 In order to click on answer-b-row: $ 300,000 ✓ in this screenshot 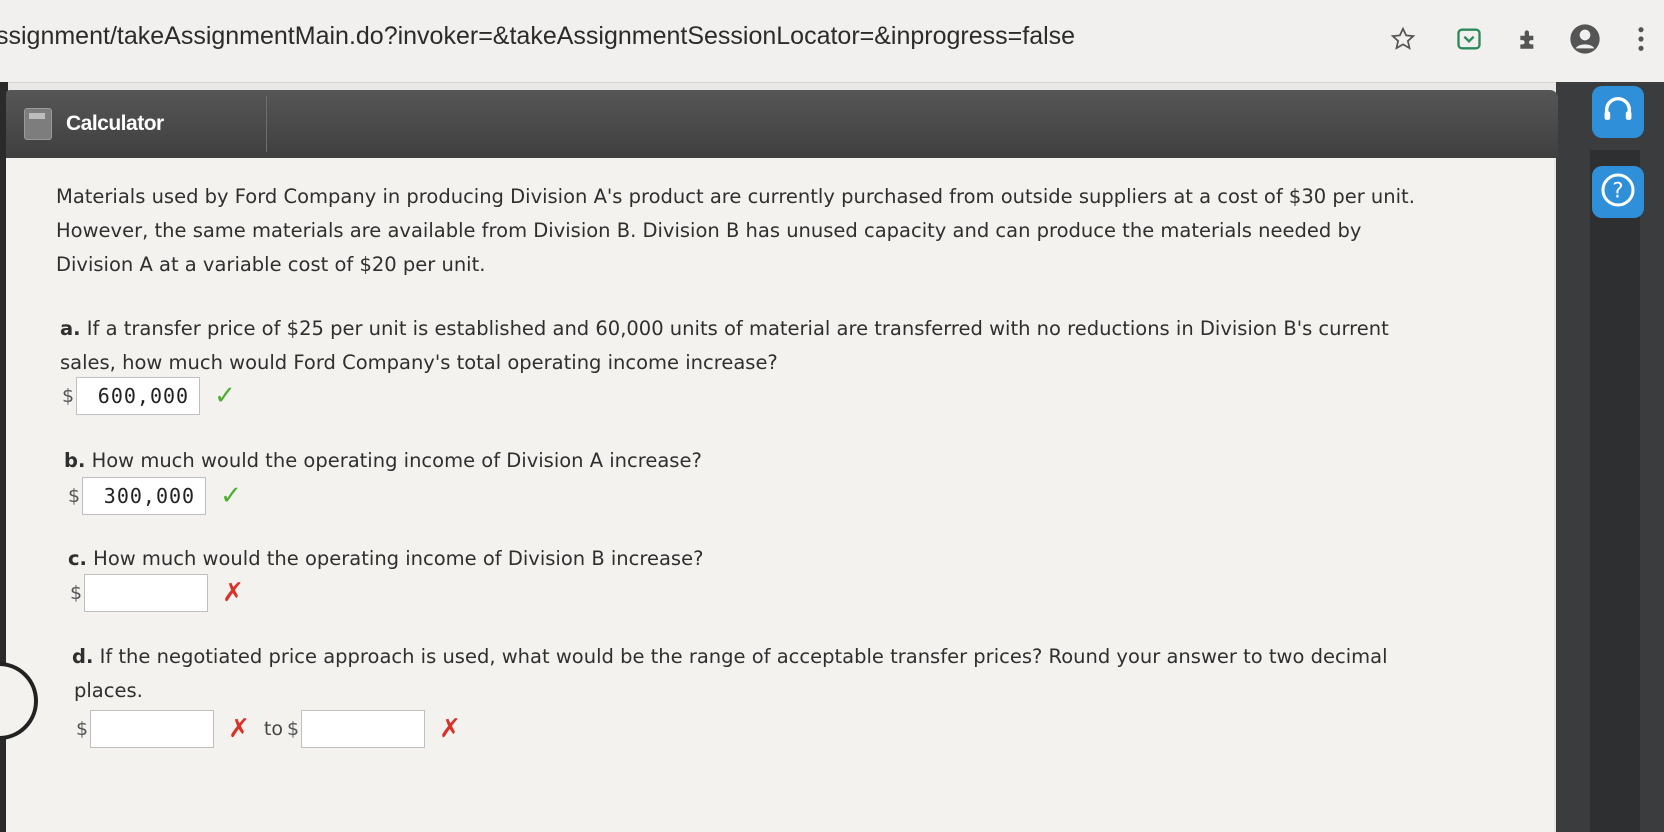, I will do `click(155, 496)`.